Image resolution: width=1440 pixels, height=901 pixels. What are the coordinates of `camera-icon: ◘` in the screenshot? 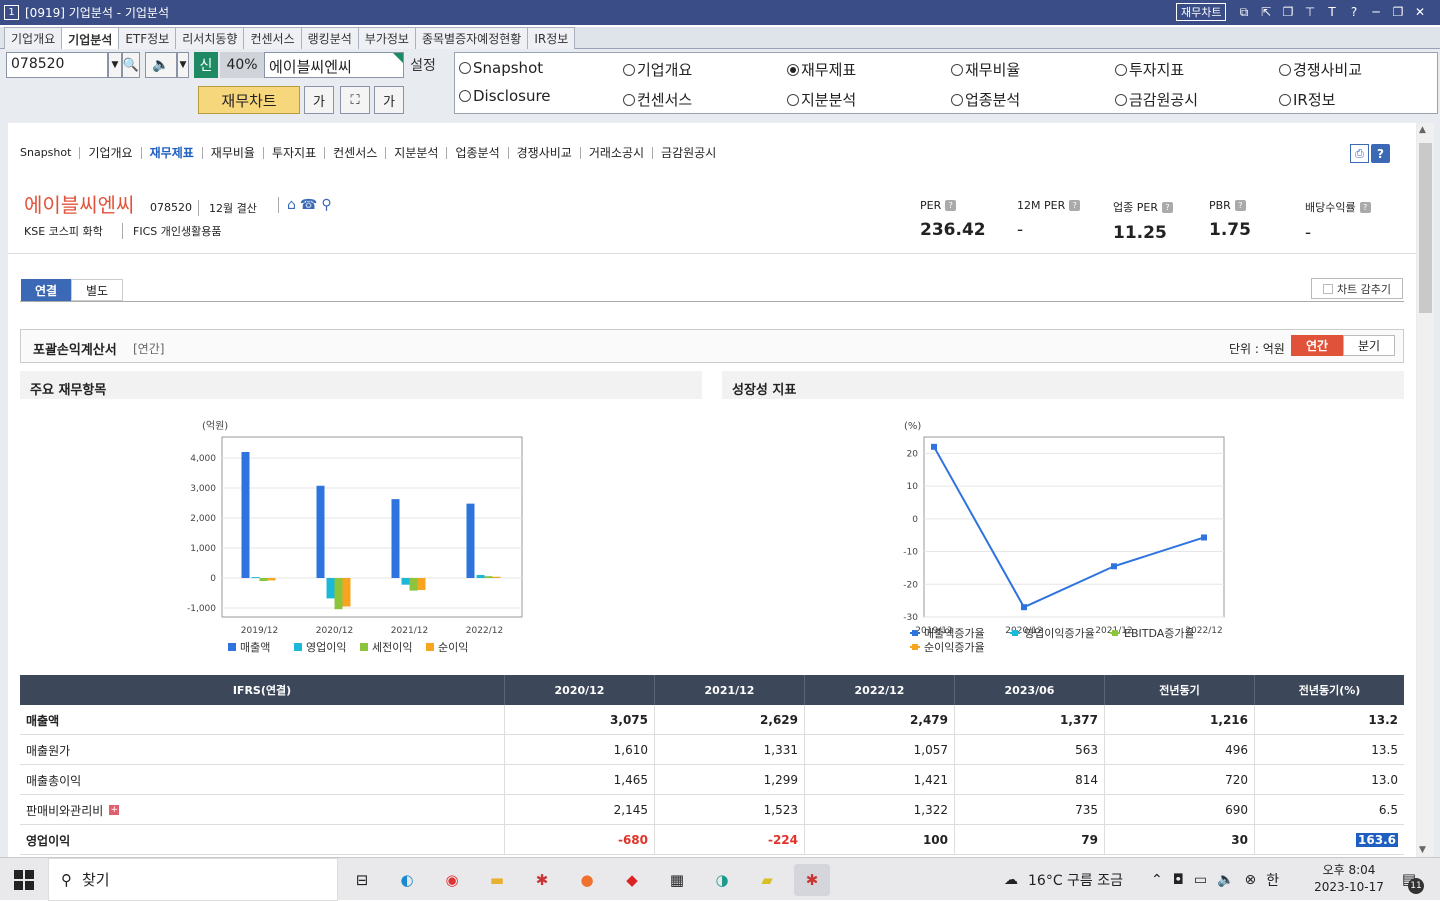 It's located at (1178, 880).